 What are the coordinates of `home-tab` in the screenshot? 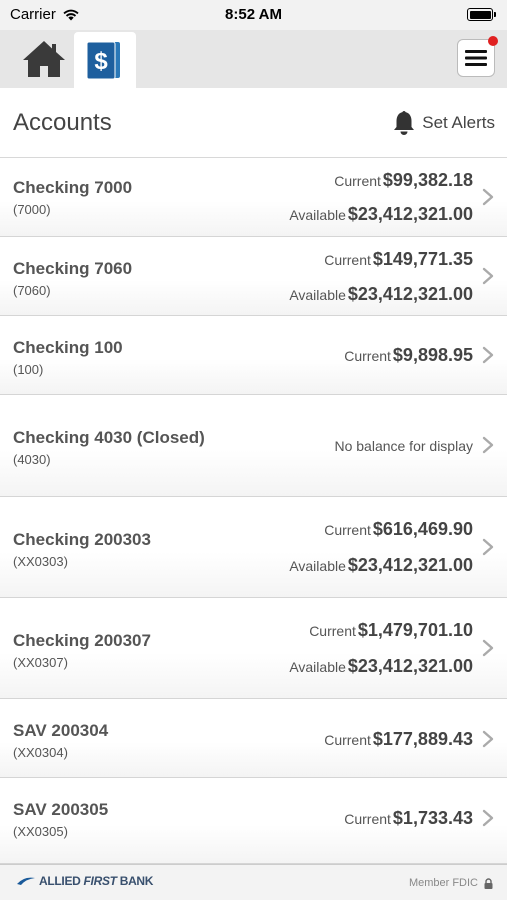 It's located at (44, 59).